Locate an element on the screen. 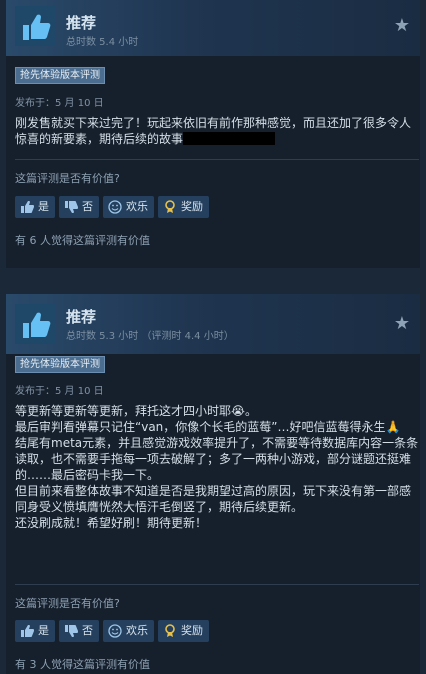  review-hours: 总时数 5.3 小时 （评测时 4.4 小时） is located at coordinates (150, 336).